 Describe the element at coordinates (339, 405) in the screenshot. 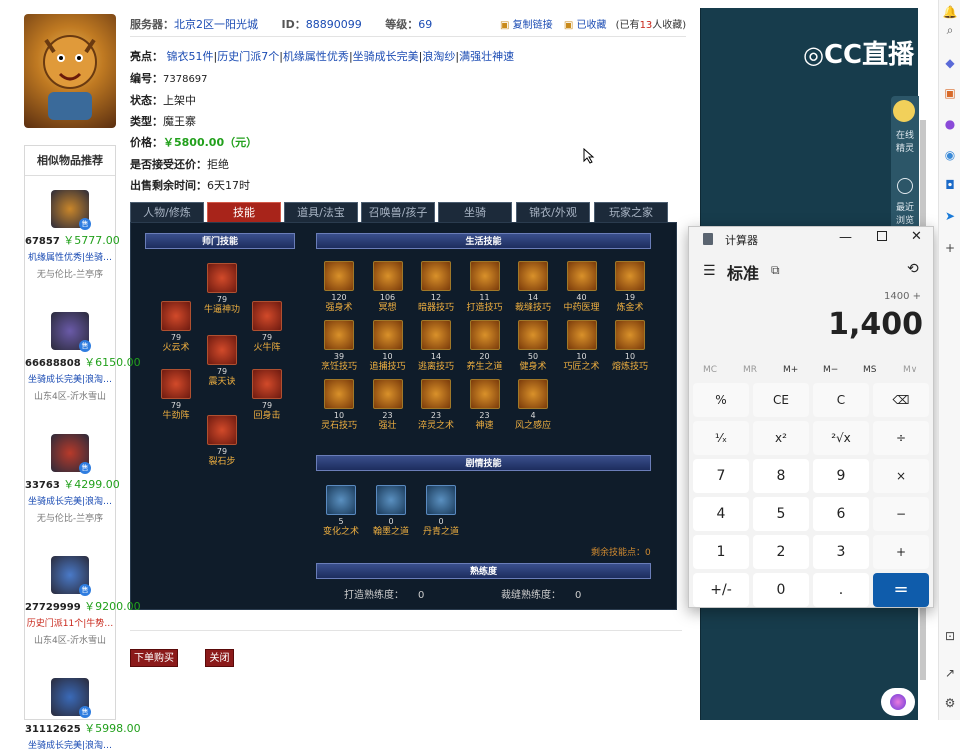

I see `skill-item: 10 灵石技巧` at that location.